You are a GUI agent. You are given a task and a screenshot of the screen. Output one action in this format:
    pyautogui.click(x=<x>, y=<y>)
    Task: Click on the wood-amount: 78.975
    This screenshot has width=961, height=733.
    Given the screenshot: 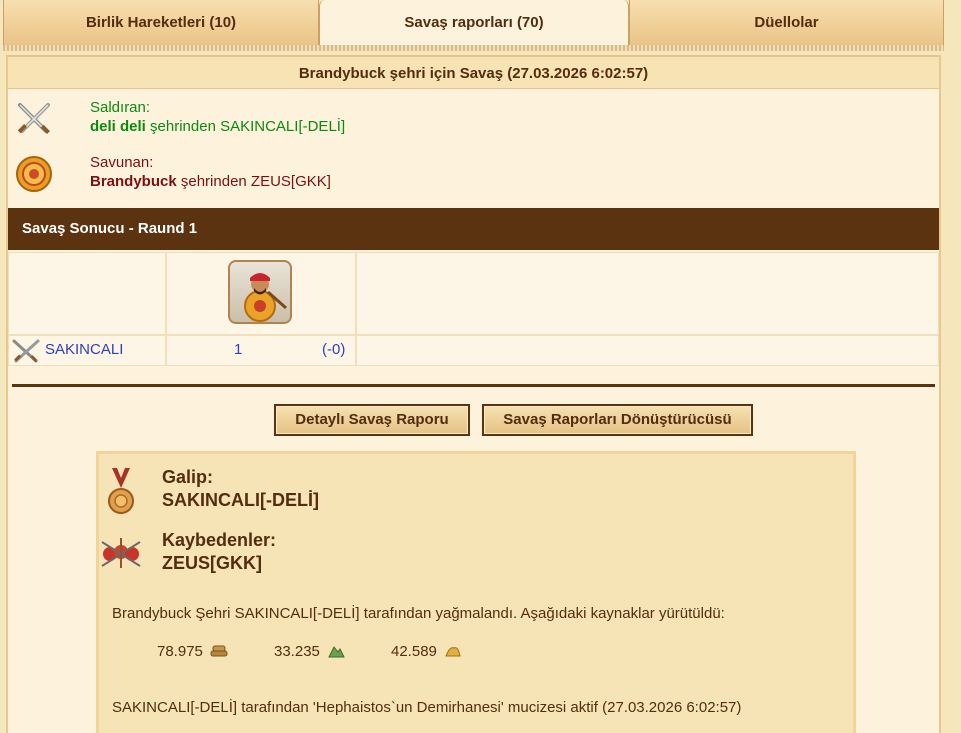 What is the action you would take?
    pyautogui.click(x=180, y=651)
    